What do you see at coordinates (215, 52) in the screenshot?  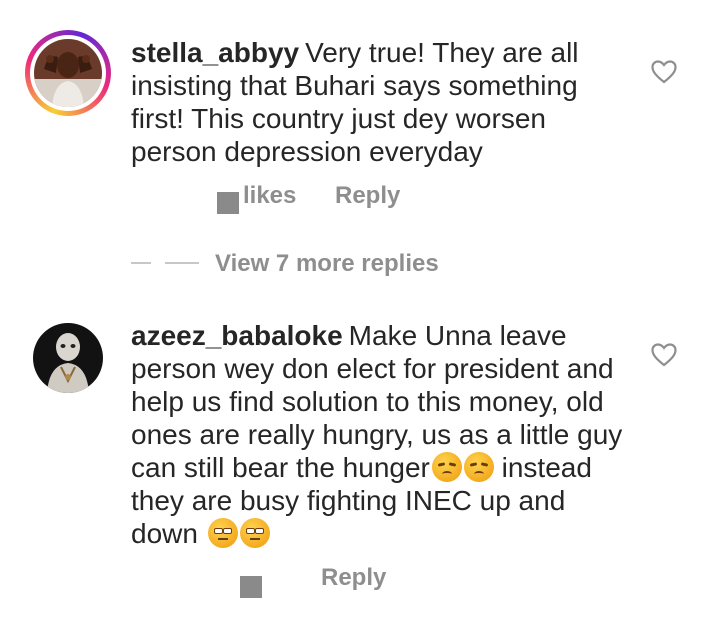 I see `comment-username: stella_abbyy` at bounding box center [215, 52].